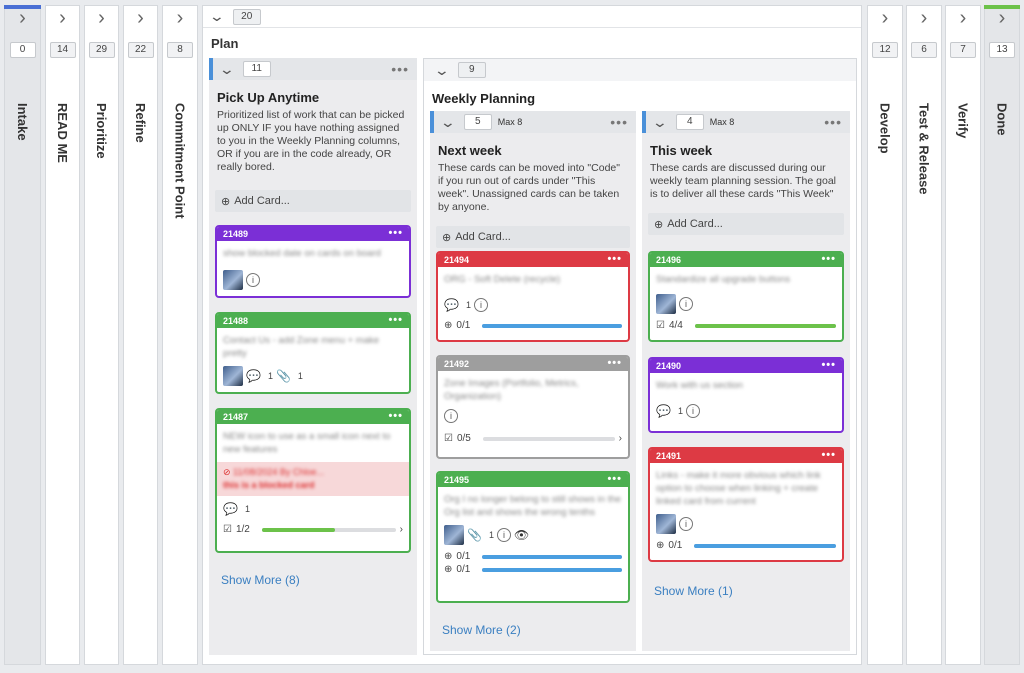  I want to click on card-footer: 📎 1 i 👁, so click(533, 535).